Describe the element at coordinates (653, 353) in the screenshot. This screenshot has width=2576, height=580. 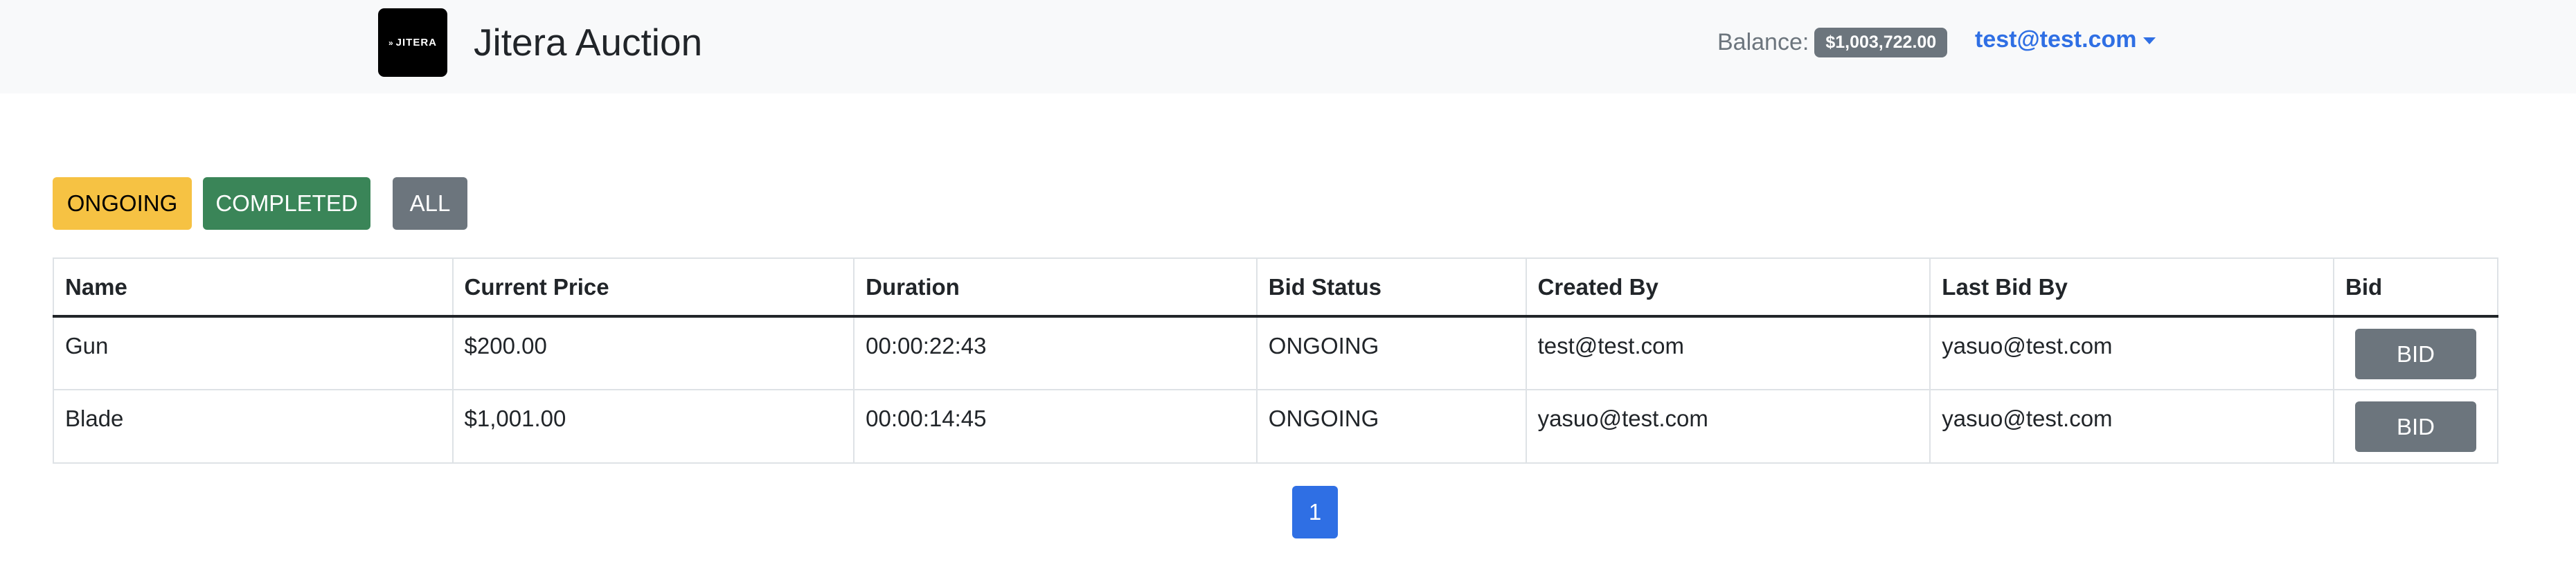
I see `cell-current-price: $200.00` at that location.